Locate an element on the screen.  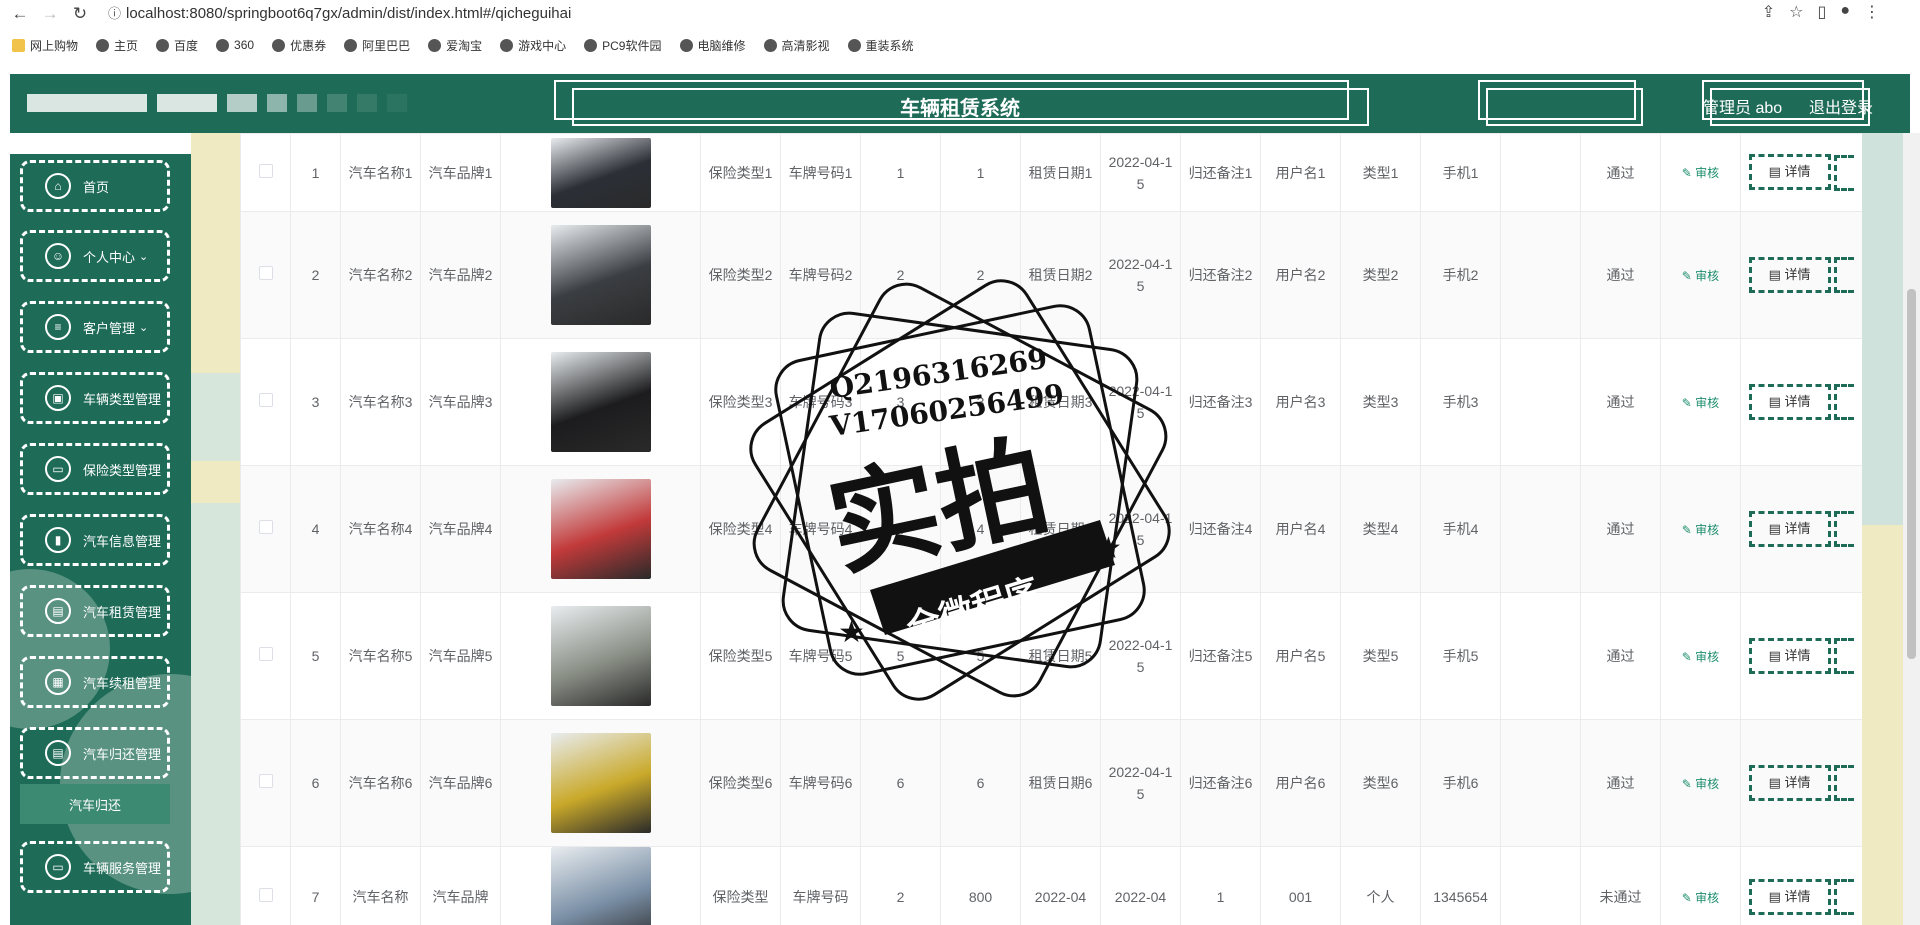
value-cell: 4 is located at coordinates (980, 529).